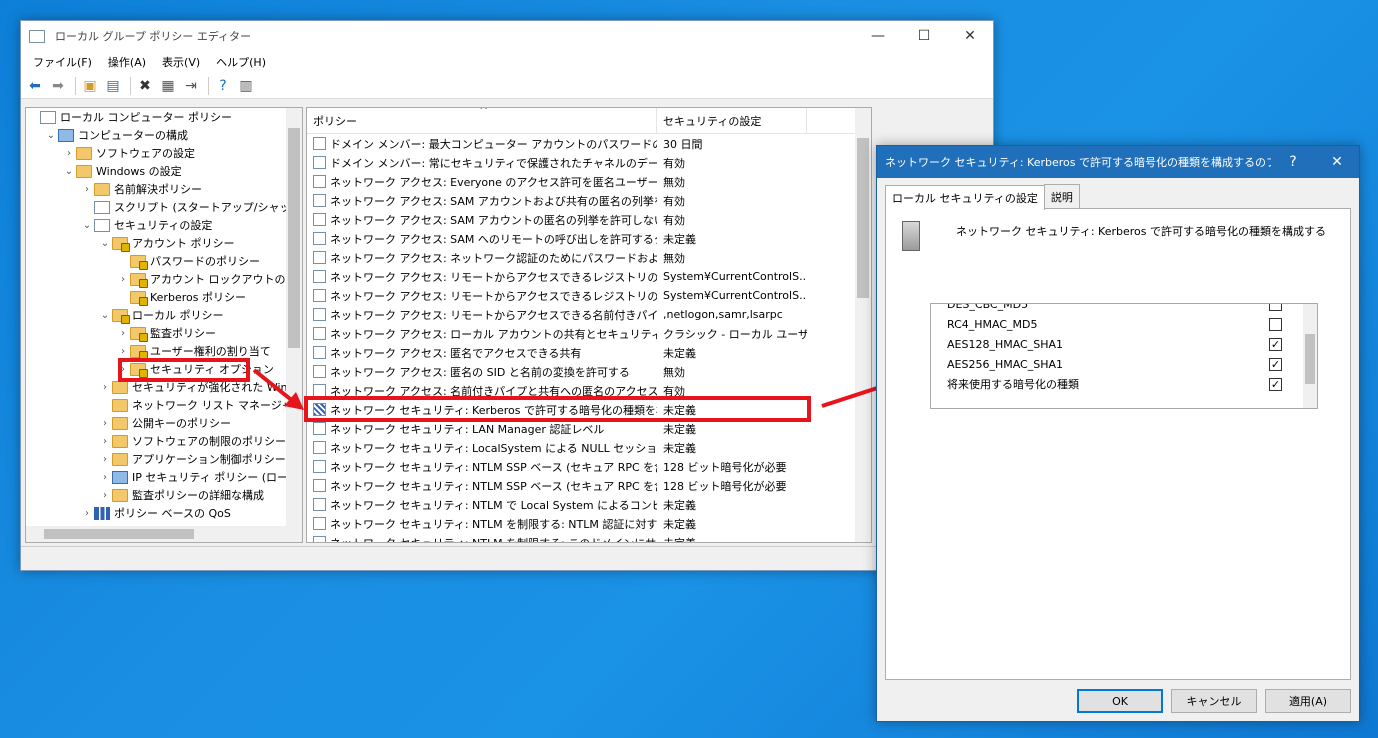 This screenshot has height=738, width=1378. Describe the element at coordinates (164, 171) in the screenshot. I see `tree-item: ⌄ Windows の設定` at that location.